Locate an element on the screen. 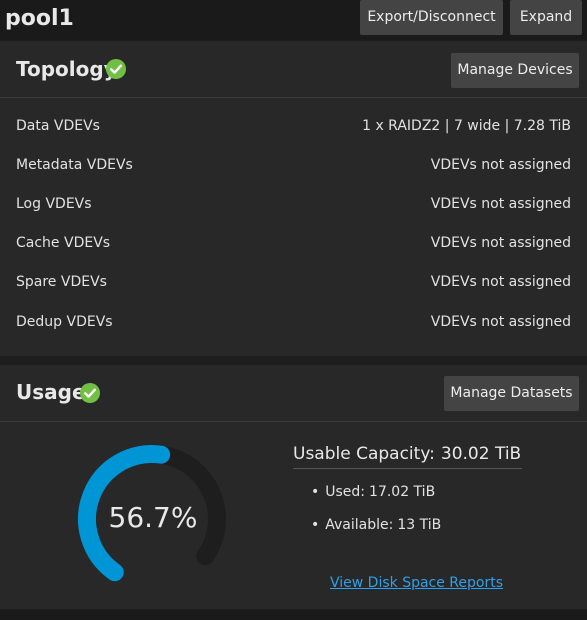 The height and width of the screenshot is (620, 587). expand-button: Expand is located at coordinates (546, 17).